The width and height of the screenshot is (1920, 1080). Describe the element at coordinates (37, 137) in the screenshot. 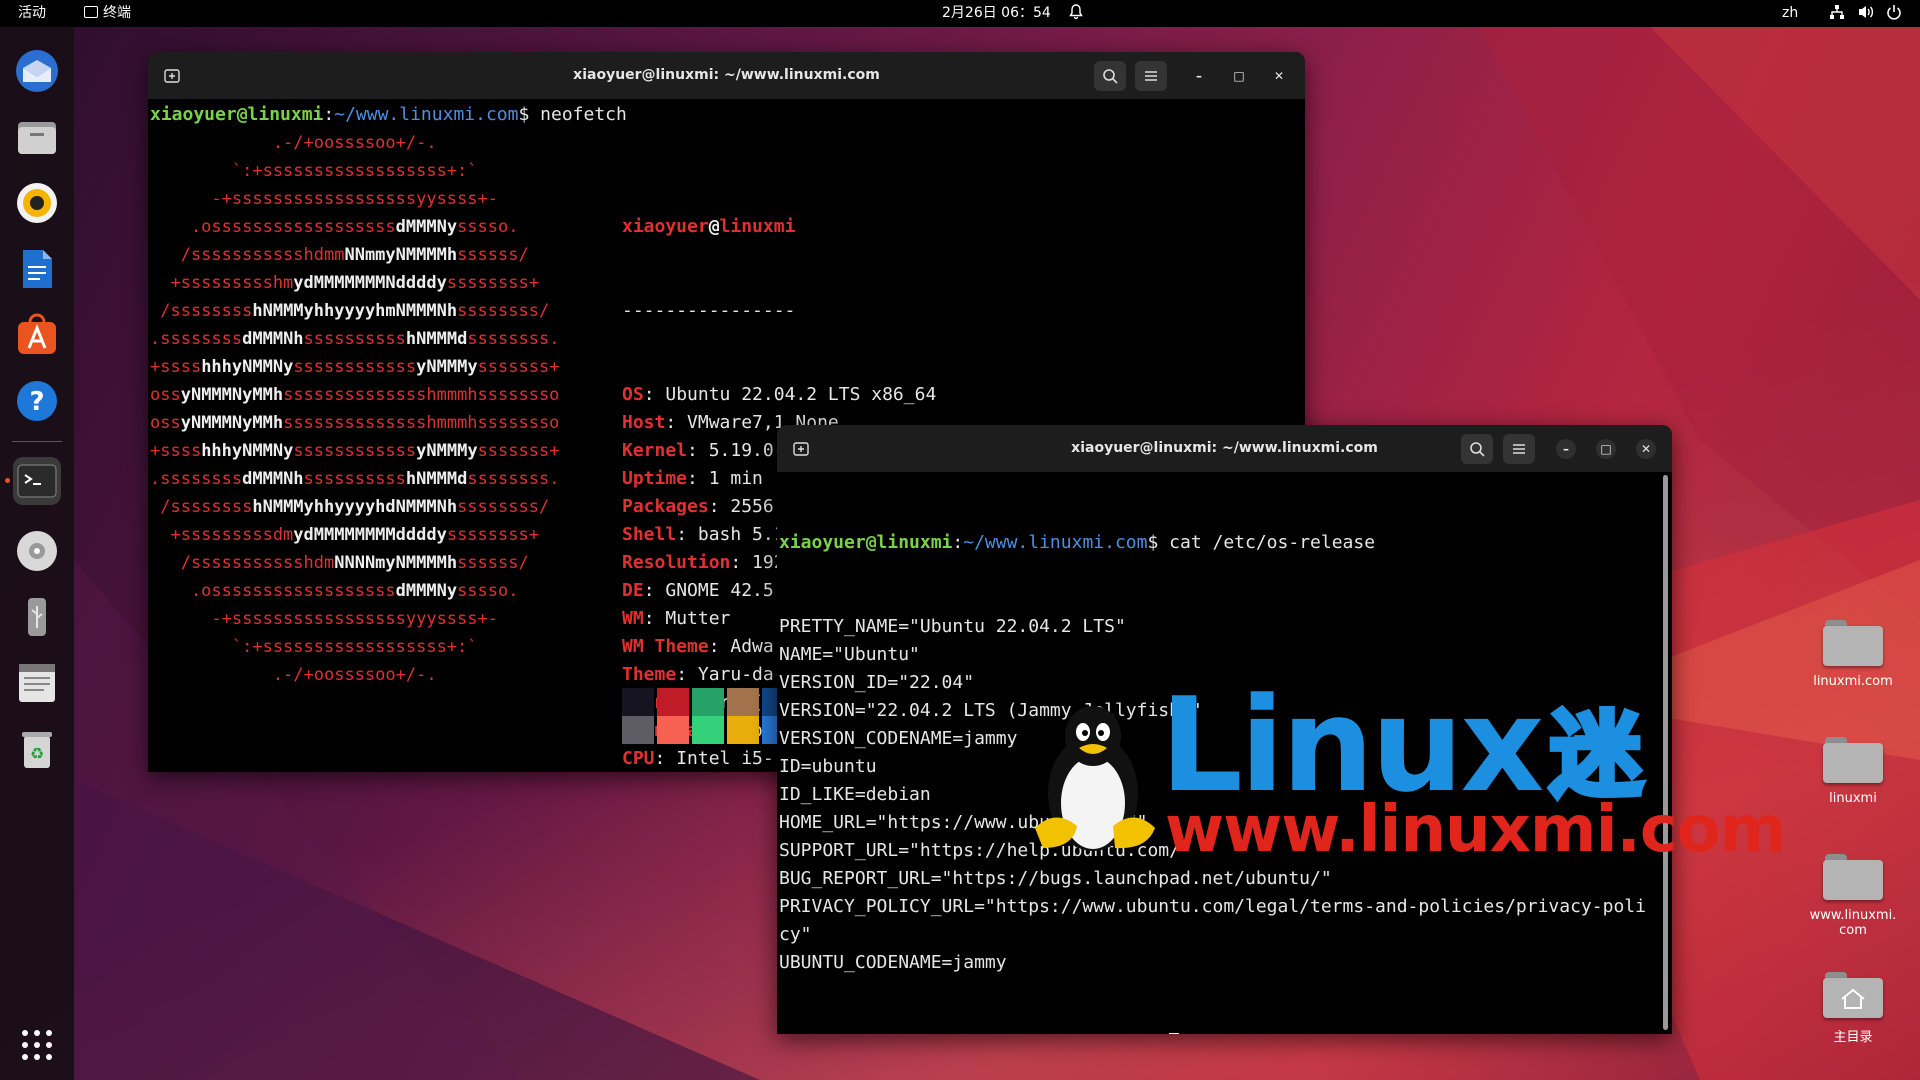

I see `files-icon` at that location.